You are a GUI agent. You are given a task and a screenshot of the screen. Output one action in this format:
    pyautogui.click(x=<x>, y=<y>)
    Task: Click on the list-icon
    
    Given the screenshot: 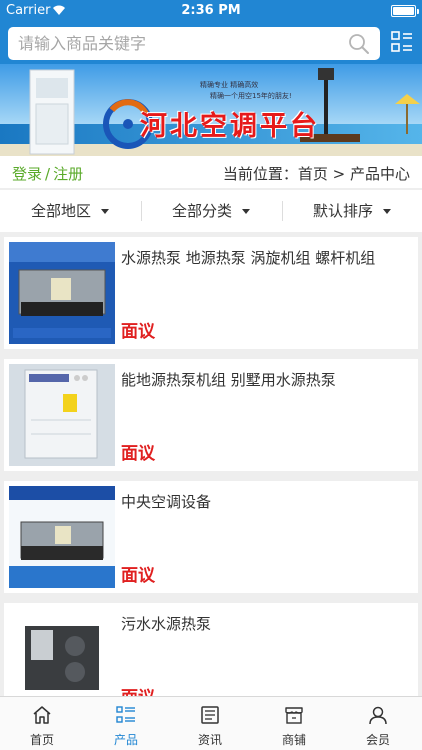 What is the action you would take?
    pyautogui.click(x=125, y=714)
    